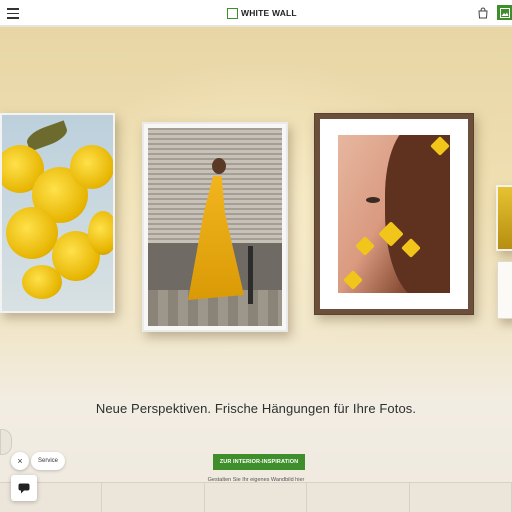 The height and width of the screenshot is (512, 512). I want to click on site-header: WHITE WALL, so click(256, 13).